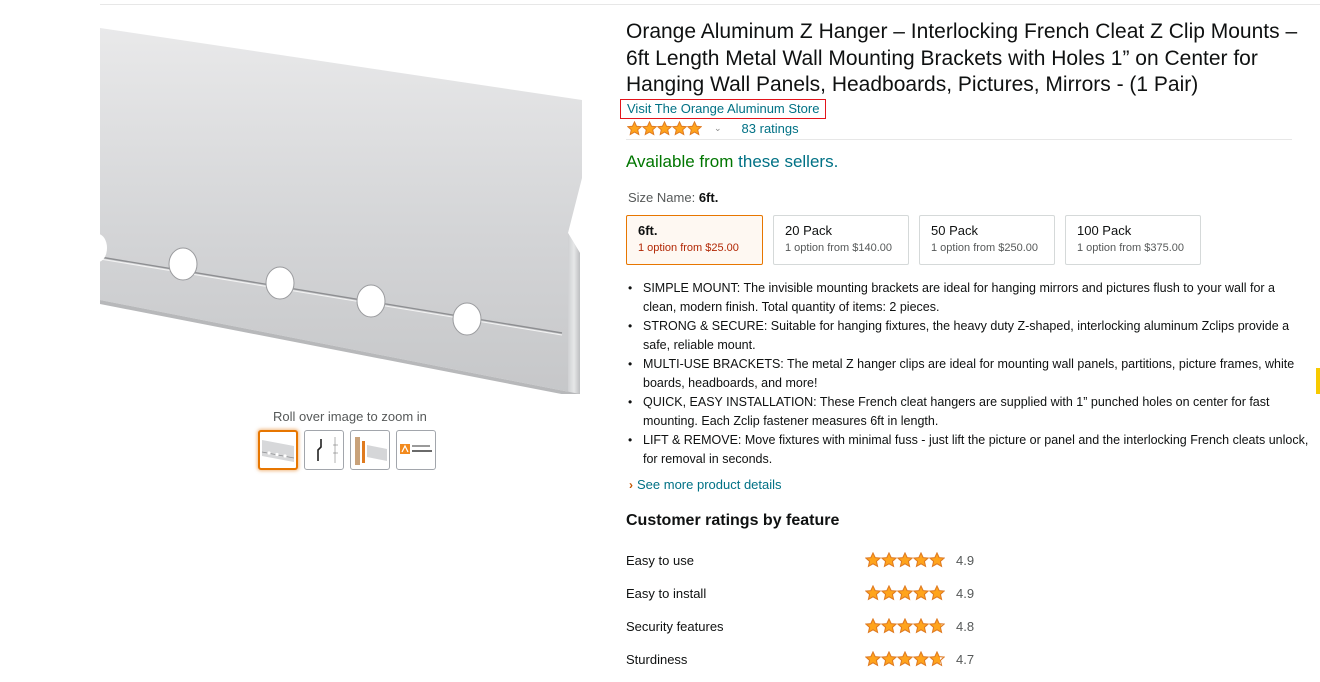  Describe the element at coordinates (710, 4) in the screenshot. I see `top-divider` at that location.